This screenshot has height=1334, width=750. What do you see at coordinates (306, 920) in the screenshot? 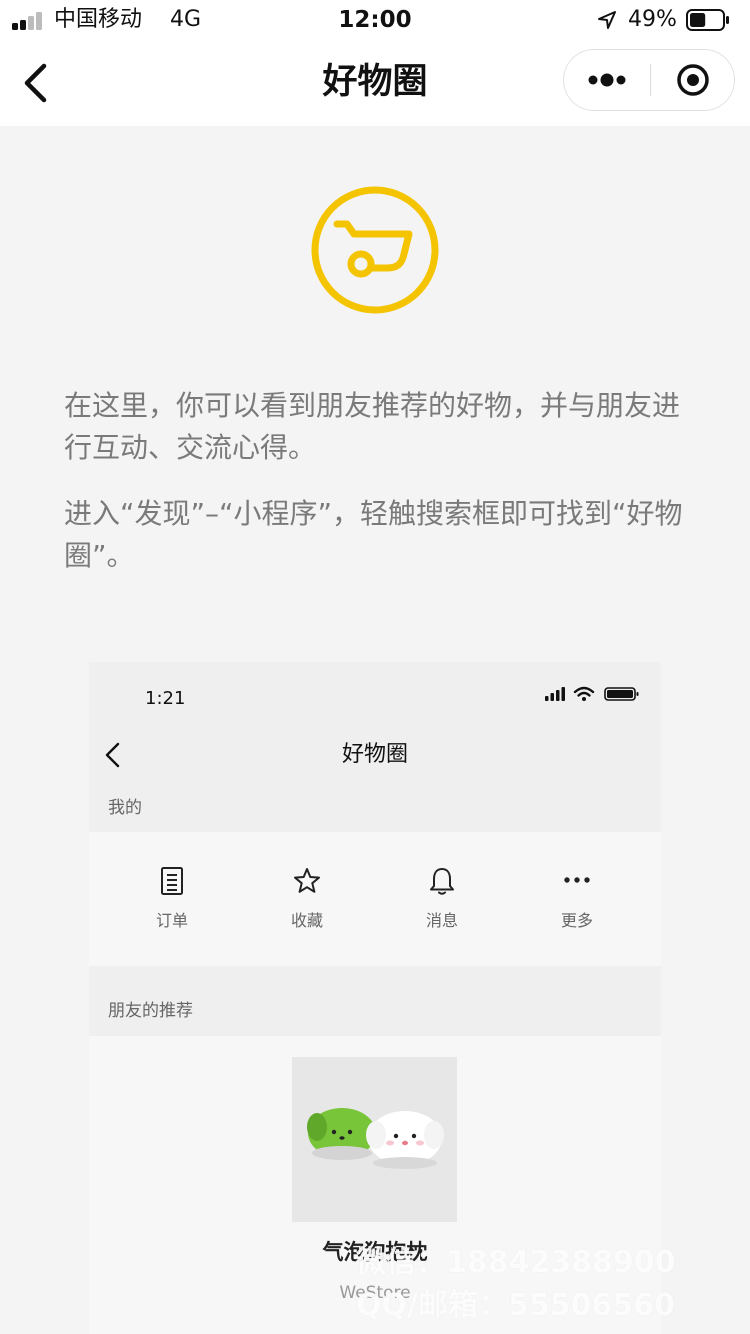
I see `mine-item-label: 收藏` at bounding box center [306, 920].